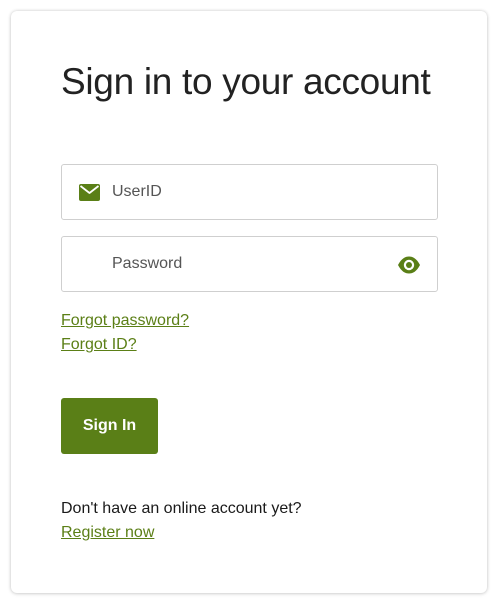 This screenshot has width=494, height=603. Describe the element at coordinates (247, 264) in the screenshot. I see `password-input` at that location.